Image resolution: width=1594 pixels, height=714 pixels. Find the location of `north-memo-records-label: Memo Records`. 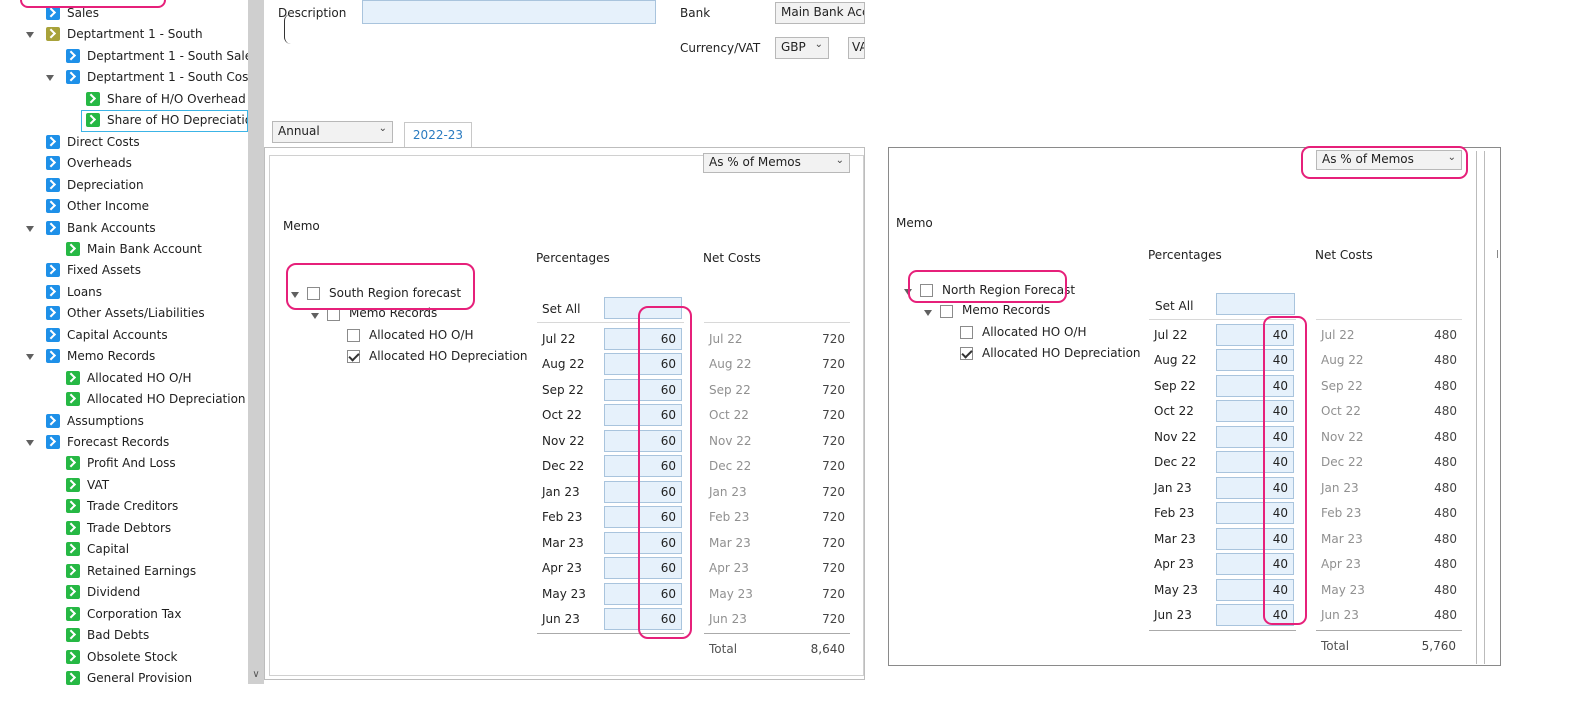

north-memo-records-label: Memo Records is located at coordinates (1006, 310).